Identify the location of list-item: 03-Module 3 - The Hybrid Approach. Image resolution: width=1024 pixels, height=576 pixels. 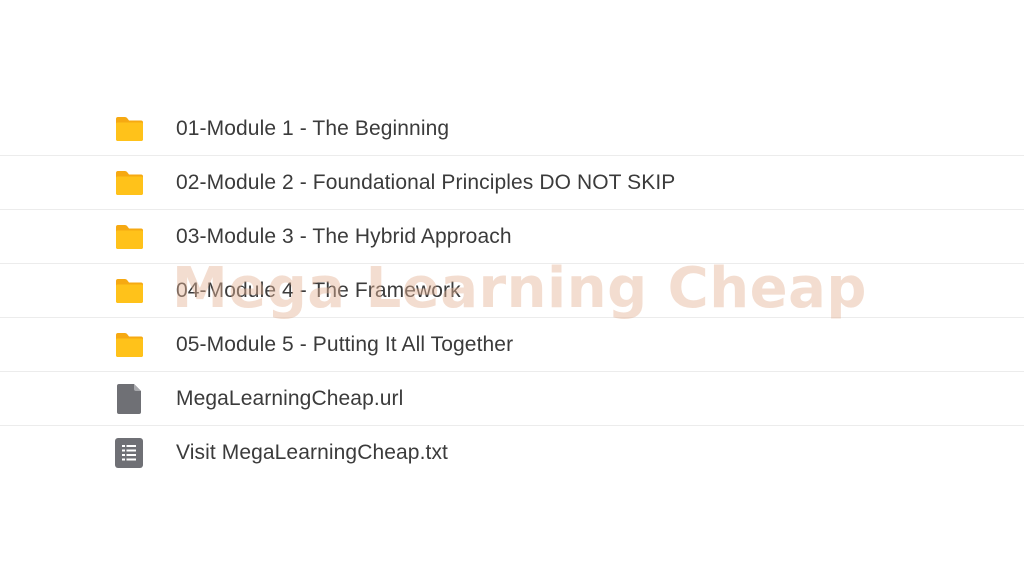
(512, 237).